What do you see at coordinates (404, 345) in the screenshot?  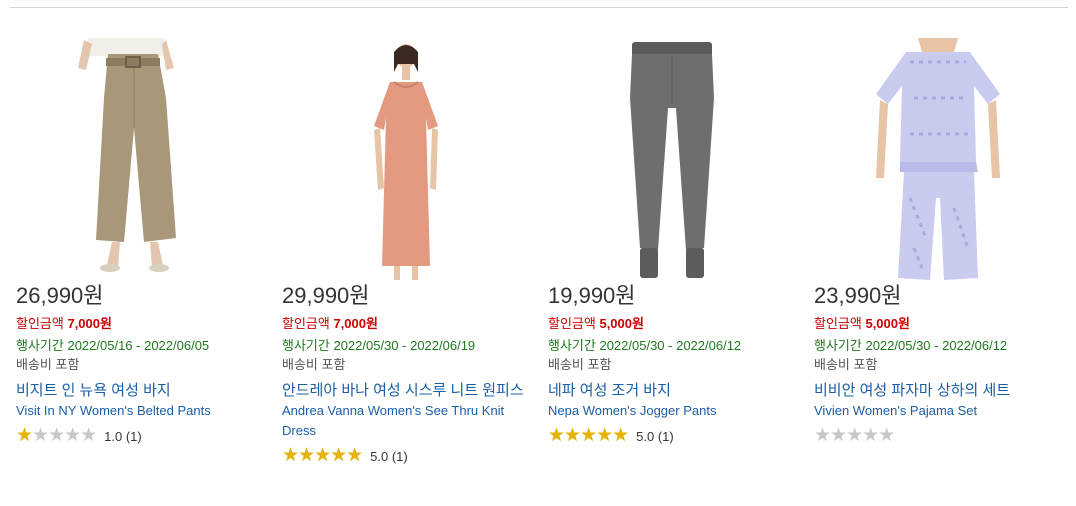 I see `promo-dates: 2022/05/30 - 2022/06/19` at bounding box center [404, 345].